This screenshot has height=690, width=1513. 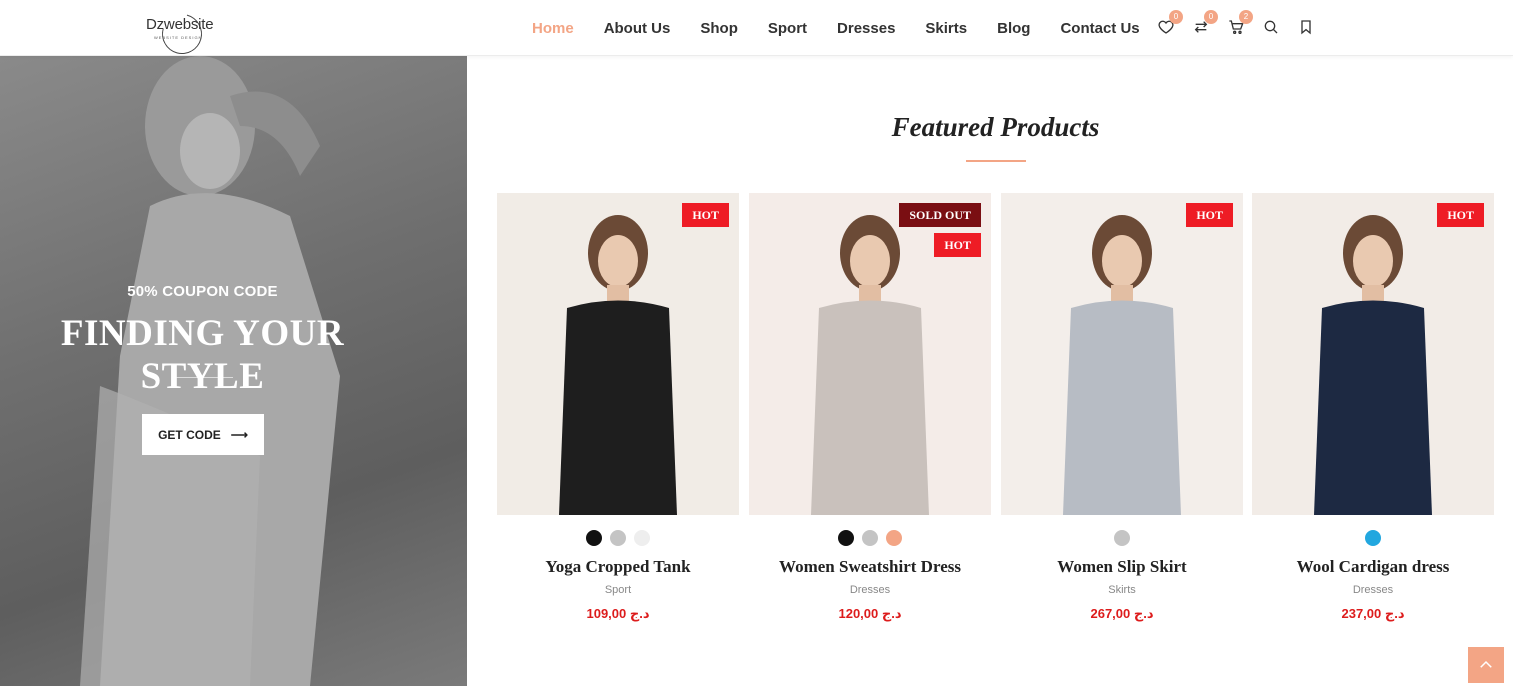 What do you see at coordinates (995, 127) in the screenshot?
I see `featured-title: Featured Products` at bounding box center [995, 127].